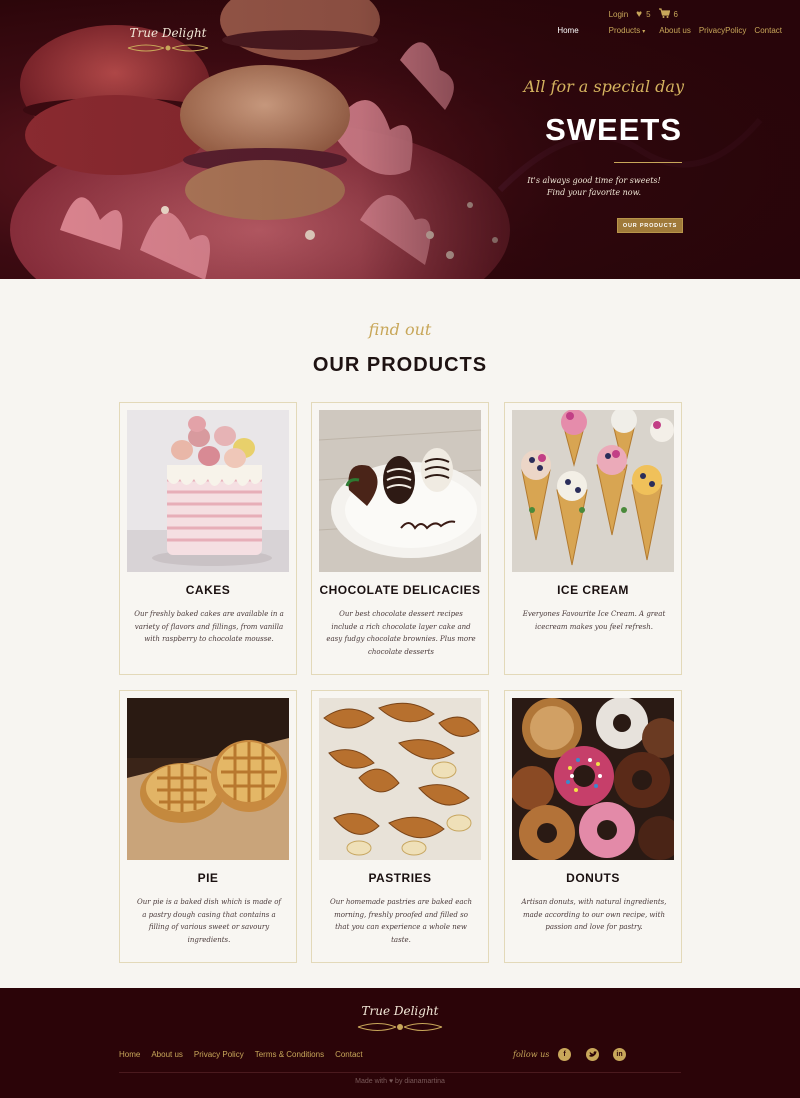  What do you see at coordinates (675, 14) in the screenshot?
I see `cart-count: 6` at bounding box center [675, 14].